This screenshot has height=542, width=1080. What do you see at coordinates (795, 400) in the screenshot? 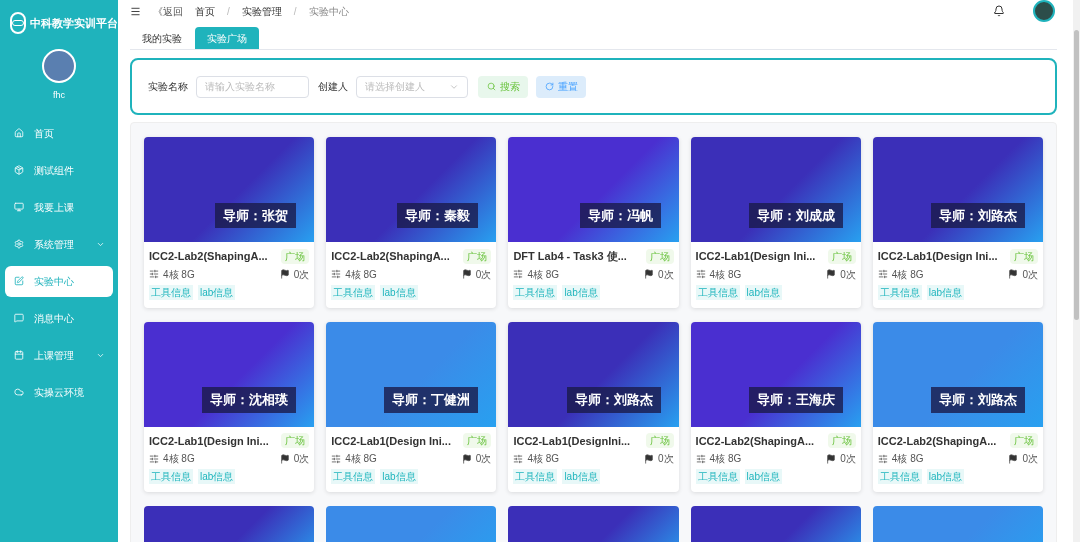
I see `tutor-label: 导师：王海庆` at bounding box center [795, 400].